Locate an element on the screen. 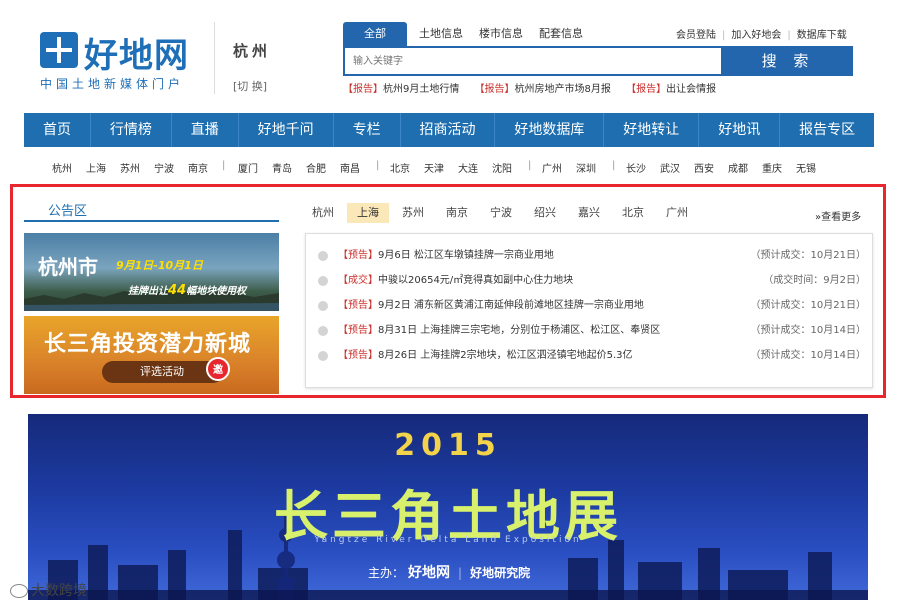 The height and width of the screenshot is (608, 900). city-tab-ningbo: 宁波 is located at coordinates (501, 213).